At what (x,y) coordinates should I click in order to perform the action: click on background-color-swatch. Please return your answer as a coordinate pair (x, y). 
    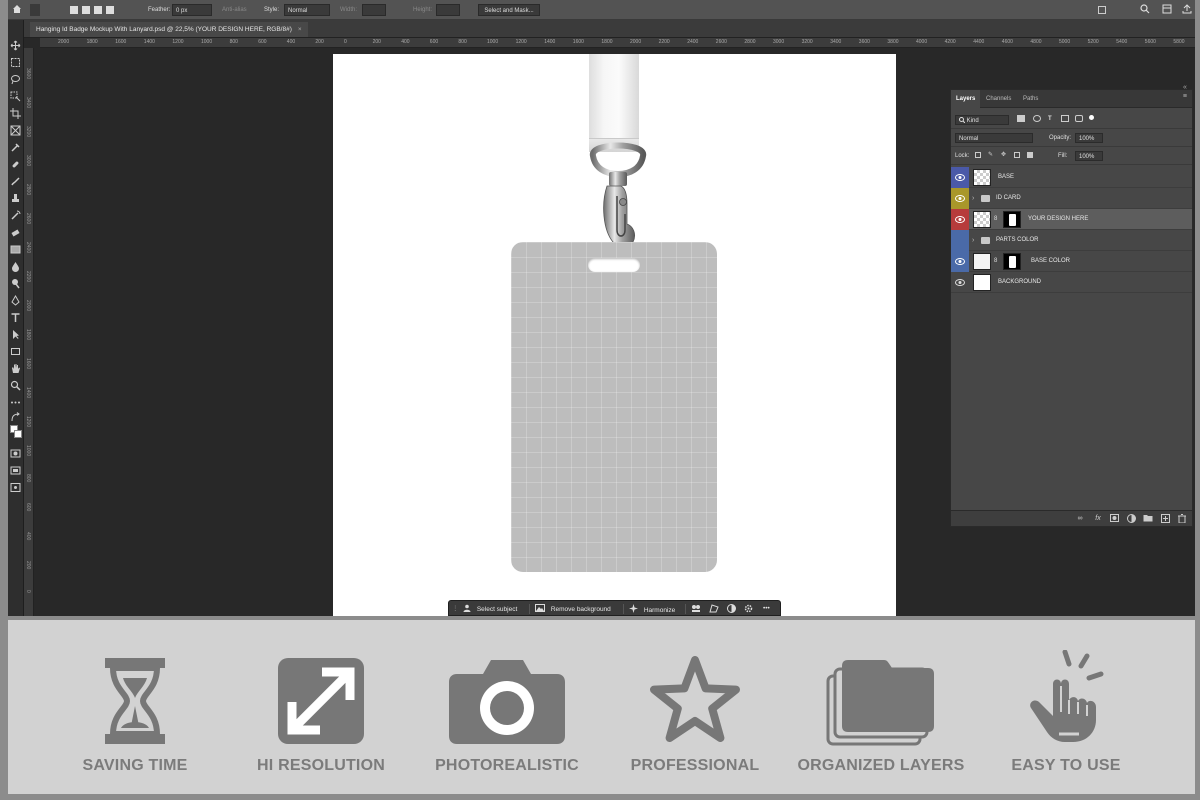
    Looking at the image, I should click on (18, 434).